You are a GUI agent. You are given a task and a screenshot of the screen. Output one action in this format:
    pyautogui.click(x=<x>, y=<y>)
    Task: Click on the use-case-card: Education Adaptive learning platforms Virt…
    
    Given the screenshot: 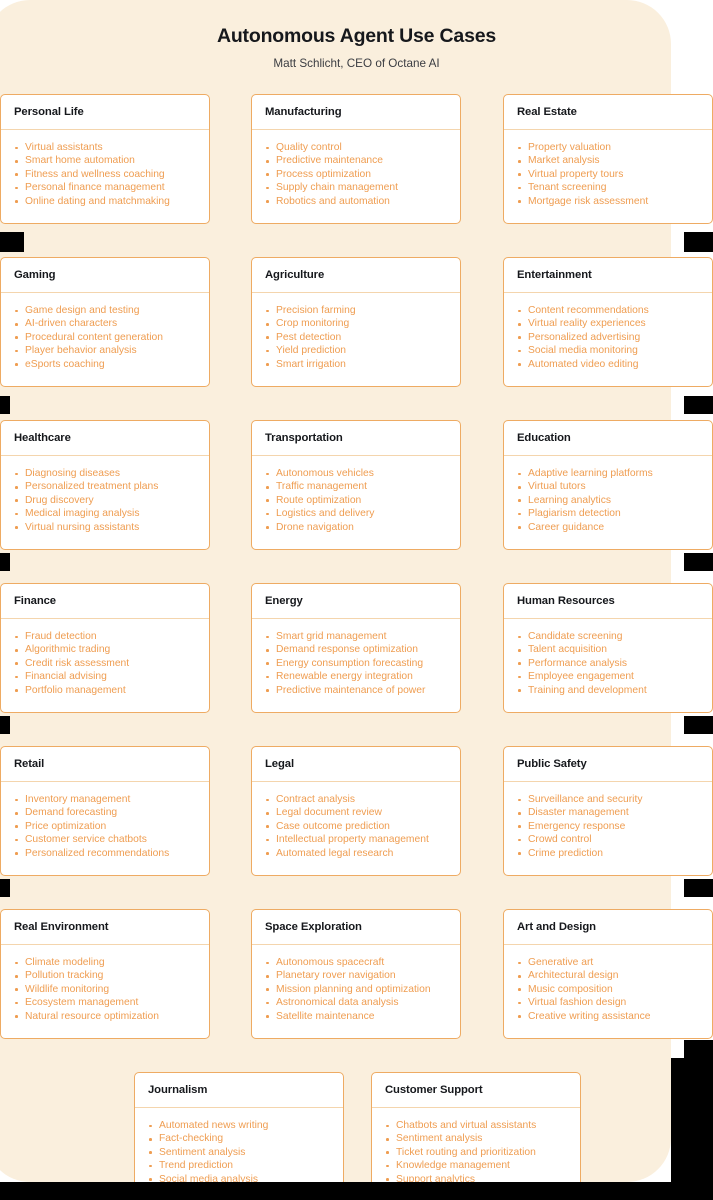 What is the action you would take?
    pyautogui.click(x=608, y=485)
    